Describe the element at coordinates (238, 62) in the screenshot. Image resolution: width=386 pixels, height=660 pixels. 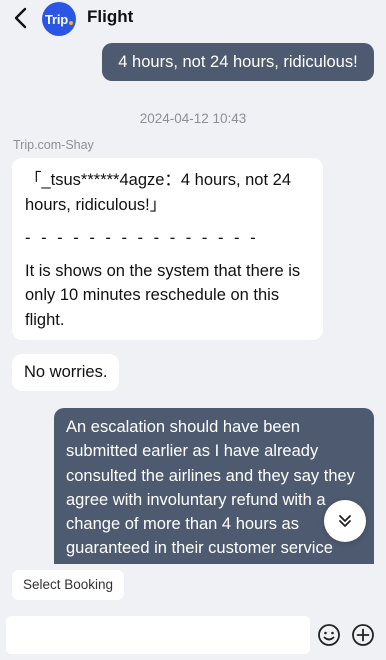
I see `outgoing-message: 4 hours, not 24 hours, ridiculous!` at that location.